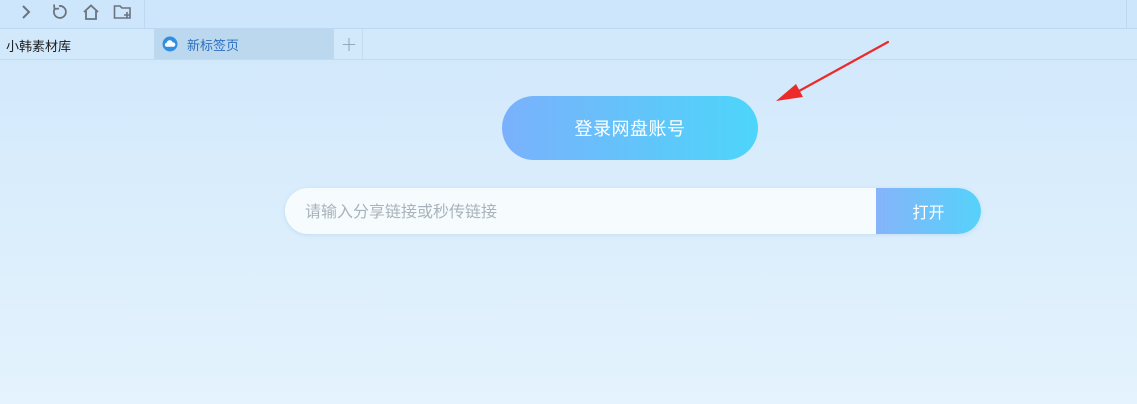 The width and height of the screenshot is (1137, 404). Describe the element at coordinates (39, 47) in the screenshot. I see `library-title: 小韩素材库` at that location.